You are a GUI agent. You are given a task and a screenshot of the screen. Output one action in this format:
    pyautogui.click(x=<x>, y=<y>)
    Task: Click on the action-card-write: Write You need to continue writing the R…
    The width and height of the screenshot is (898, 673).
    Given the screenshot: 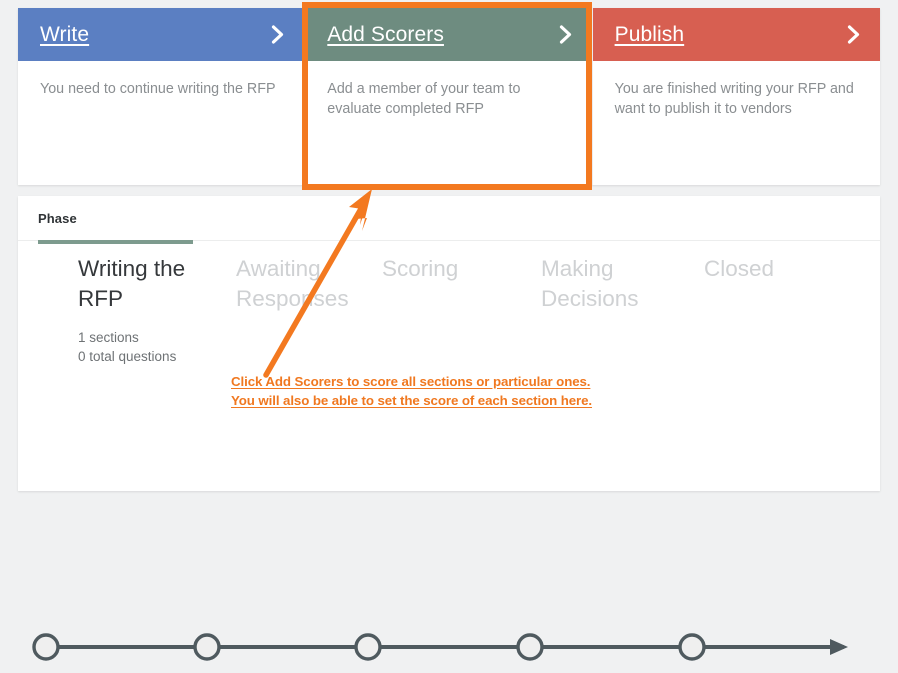 What is the action you would take?
    pyautogui.click(x=162, y=96)
    